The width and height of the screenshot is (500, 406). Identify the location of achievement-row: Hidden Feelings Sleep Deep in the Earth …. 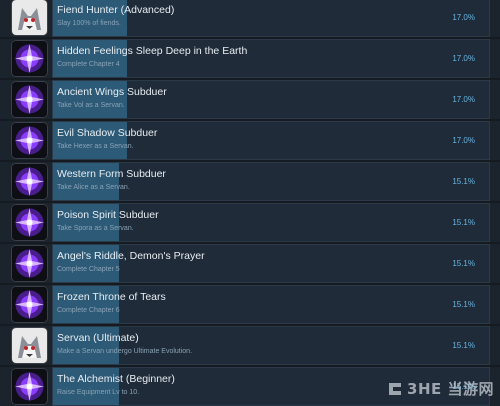
(250, 58).